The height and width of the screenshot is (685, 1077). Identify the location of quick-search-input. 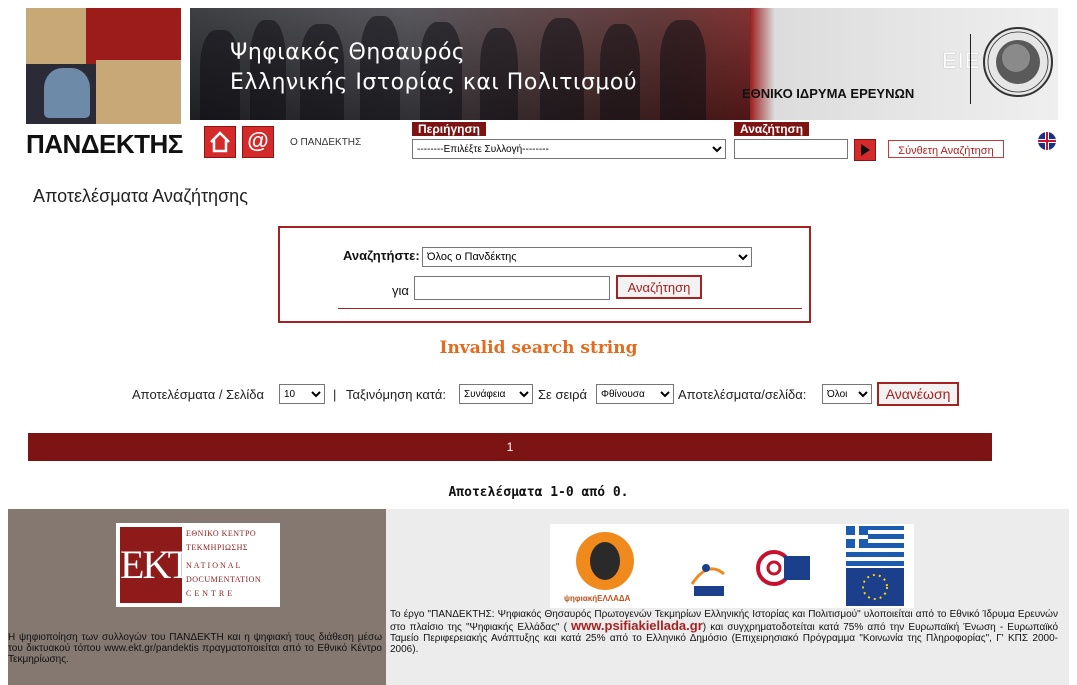
(791, 149).